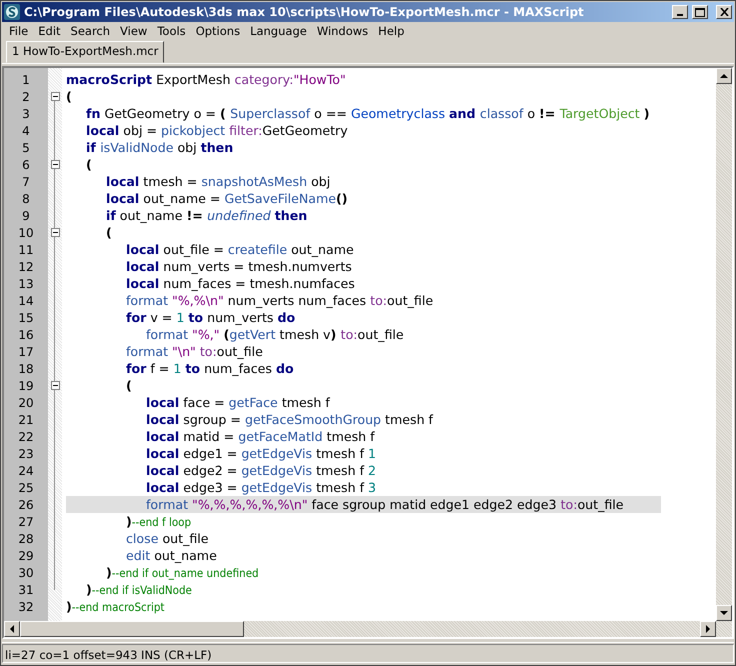 Image resolution: width=736 pixels, height=666 pixels. Describe the element at coordinates (26, 573) in the screenshot. I see `line-number: 30` at that location.